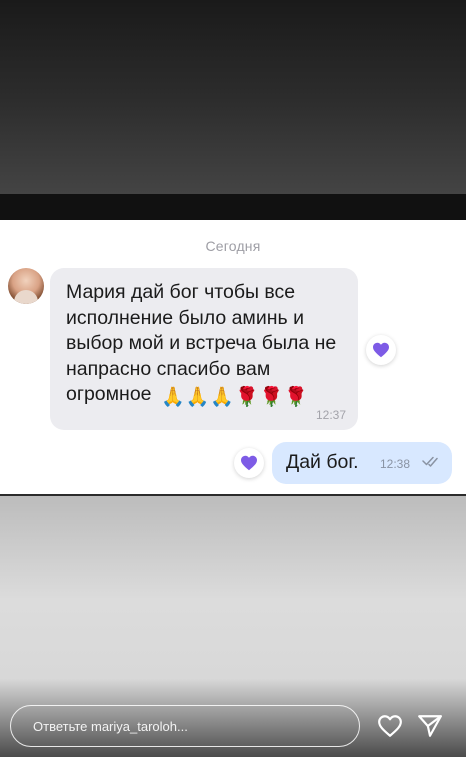  I want to click on like-button, so click(390, 726).